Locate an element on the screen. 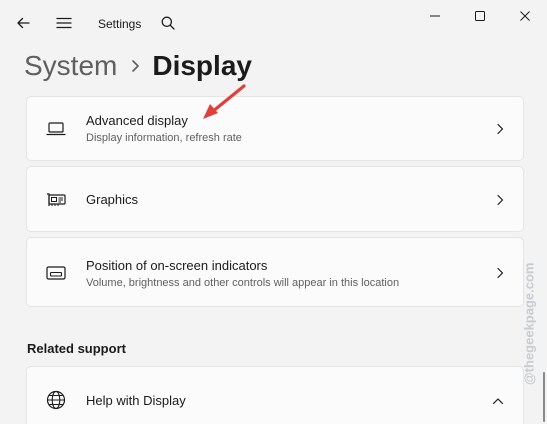  breadcrumb-chevron-icon is located at coordinates (135, 66).